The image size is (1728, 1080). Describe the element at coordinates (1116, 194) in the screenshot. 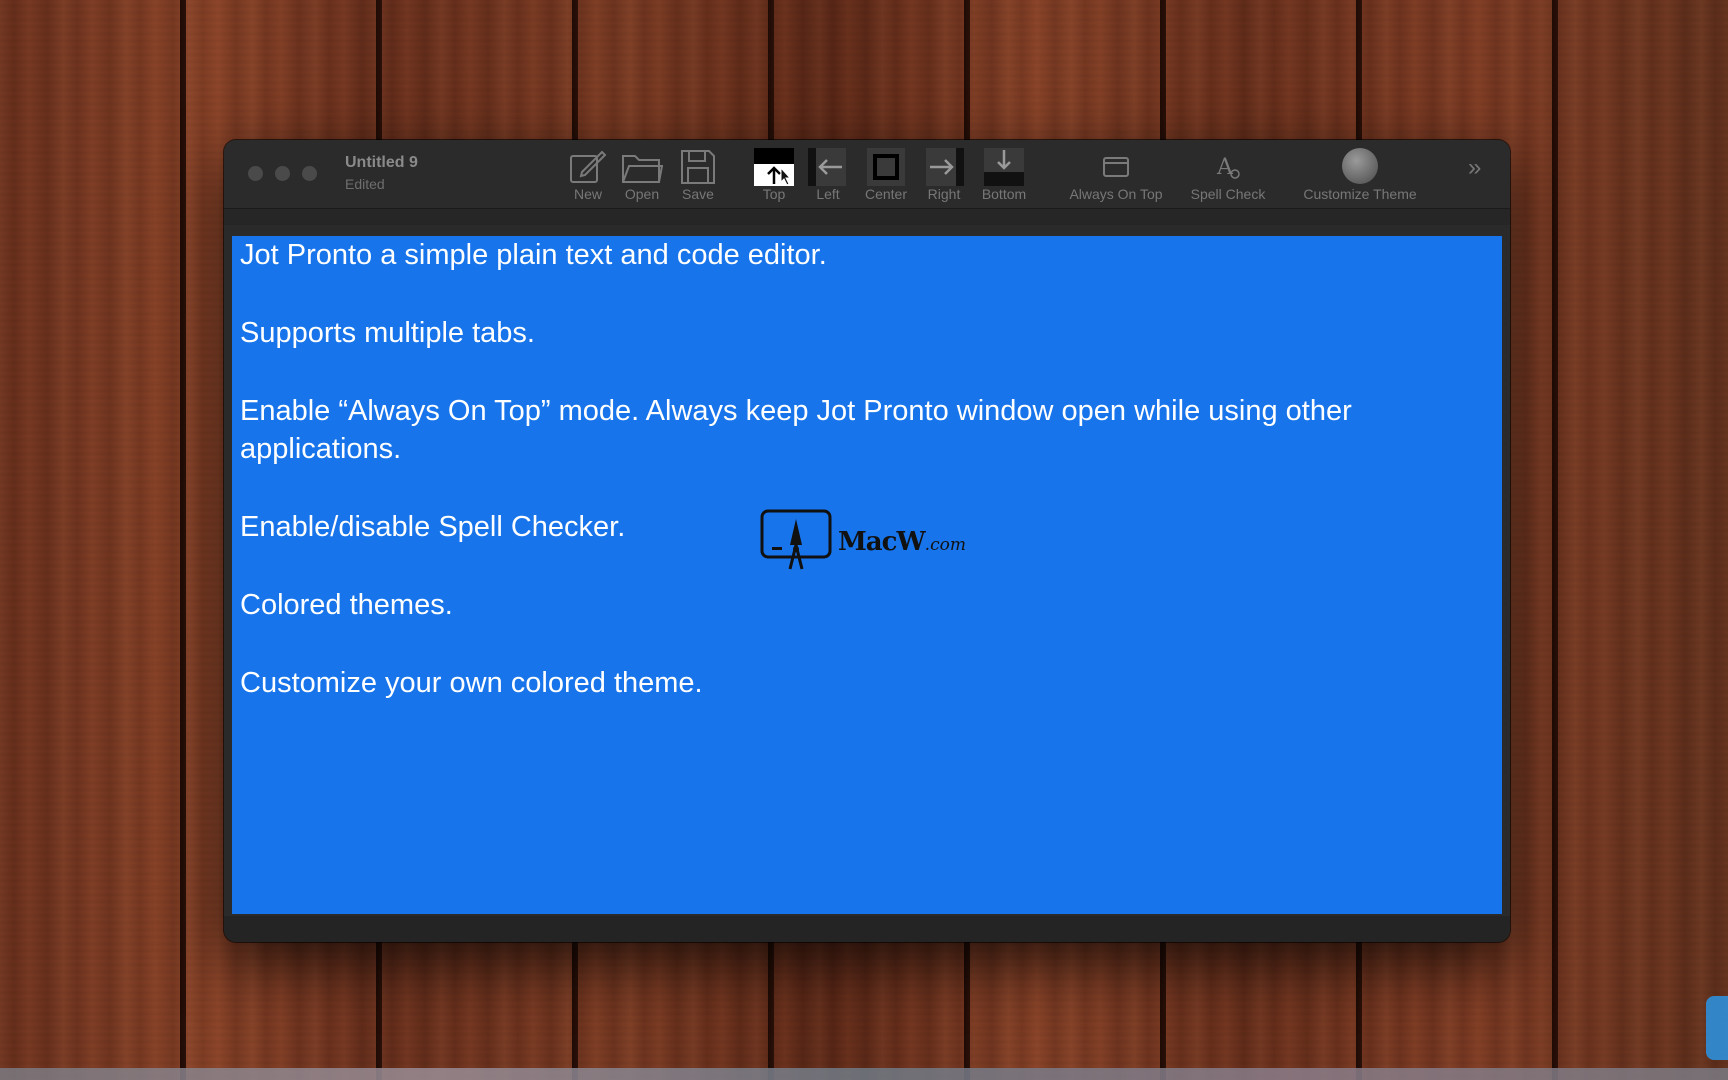

I see `always-on-top-label: Always On Top` at that location.